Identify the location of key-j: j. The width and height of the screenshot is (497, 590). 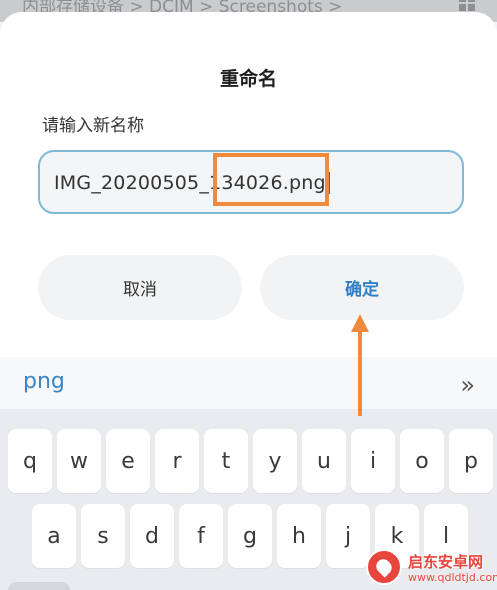
(348, 536).